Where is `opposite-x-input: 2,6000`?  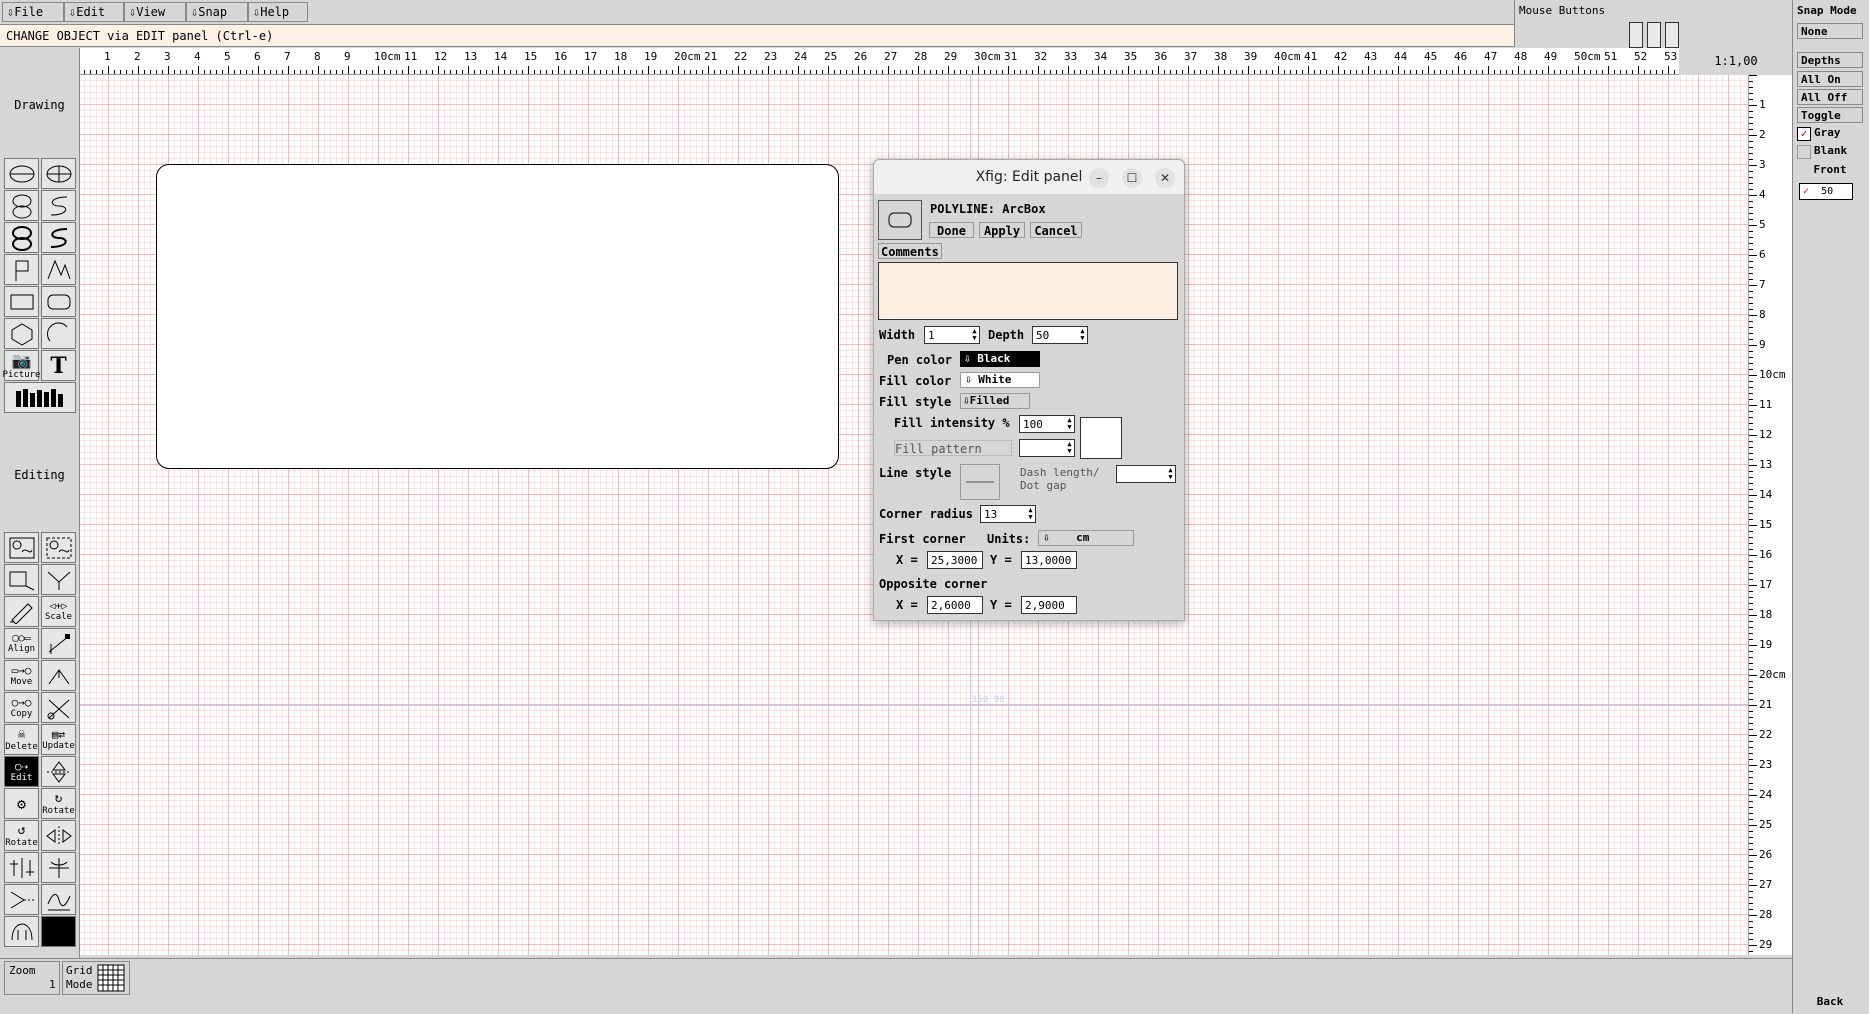 opposite-x-input: 2,6000 is located at coordinates (955, 605).